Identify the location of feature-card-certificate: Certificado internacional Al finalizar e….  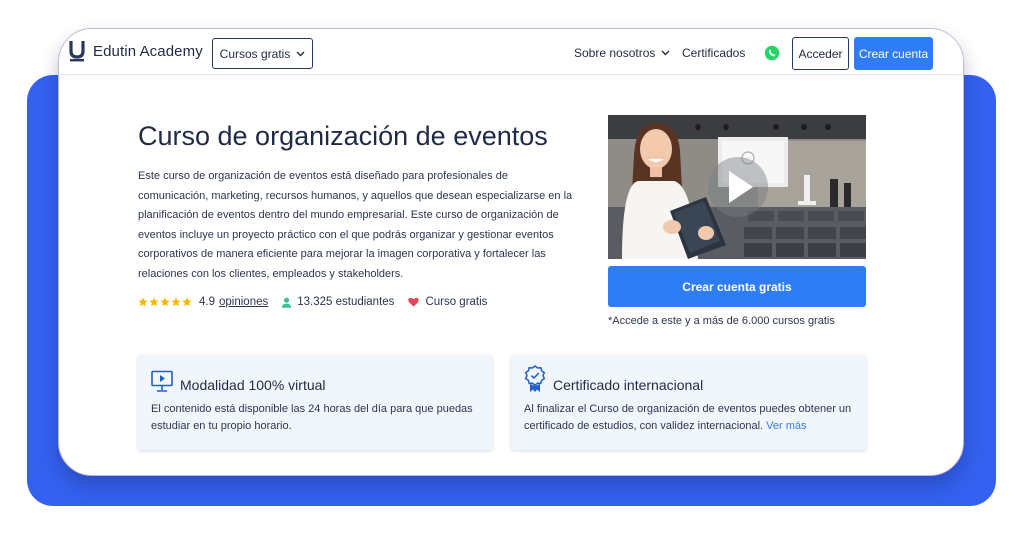
(688, 402).